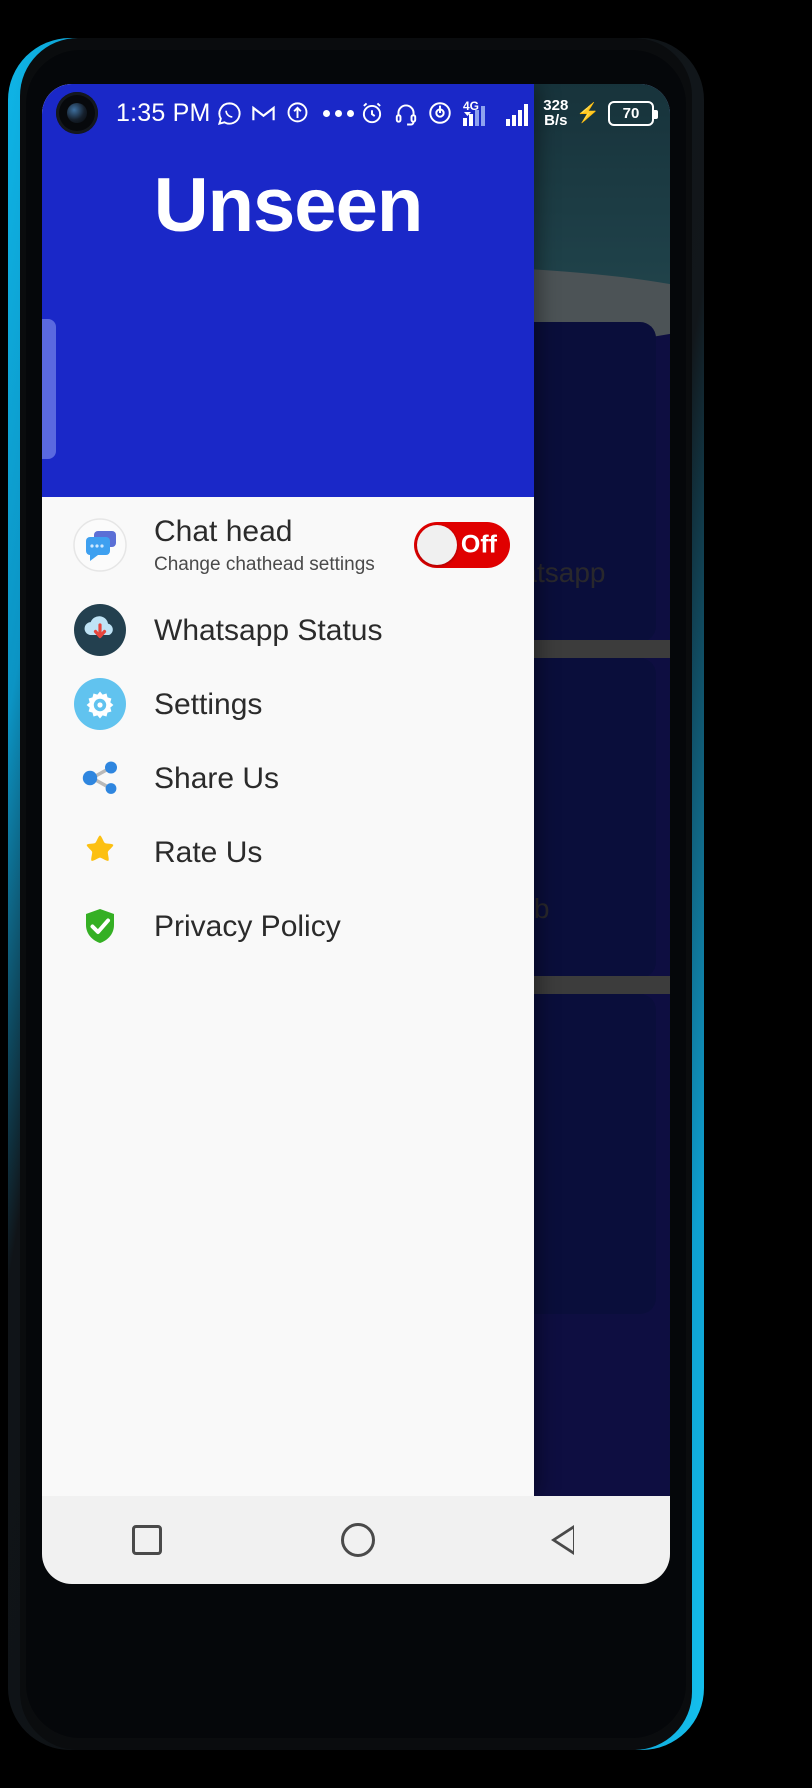  What do you see at coordinates (208, 852) in the screenshot?
I see `drawer-item-label: Rate Us` at bounding box center [208, 852].